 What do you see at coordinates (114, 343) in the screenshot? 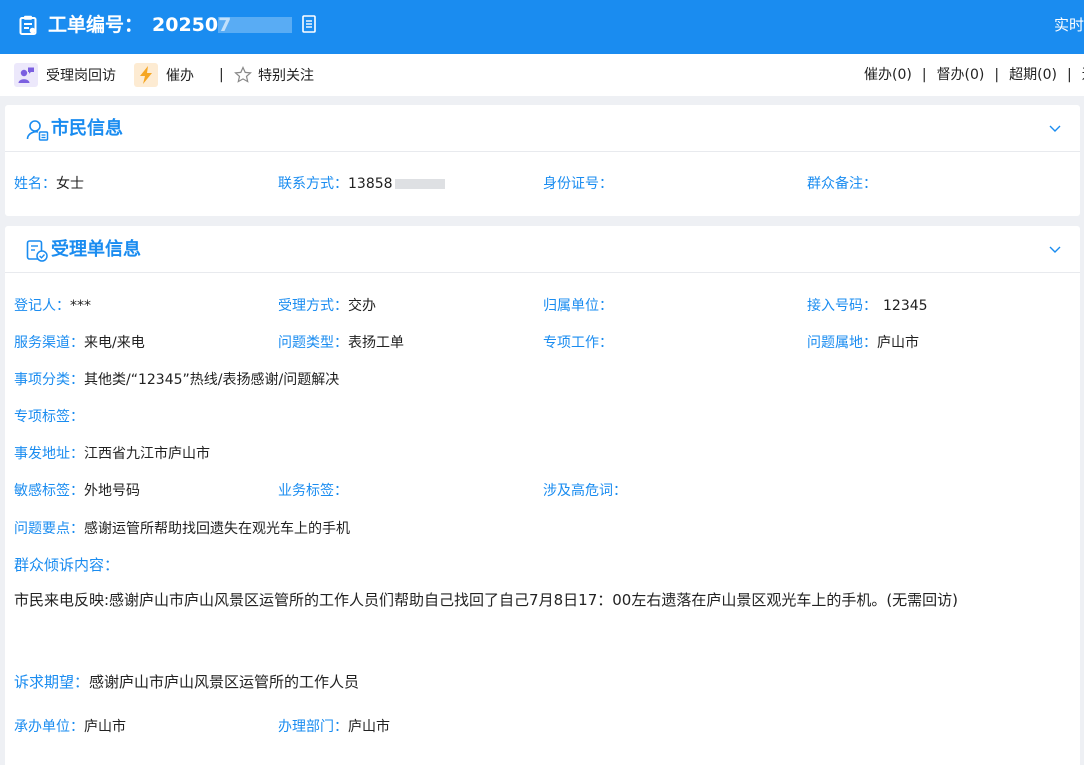
I see `channel-value: 来电/来电` at bounding box center [114, 343].